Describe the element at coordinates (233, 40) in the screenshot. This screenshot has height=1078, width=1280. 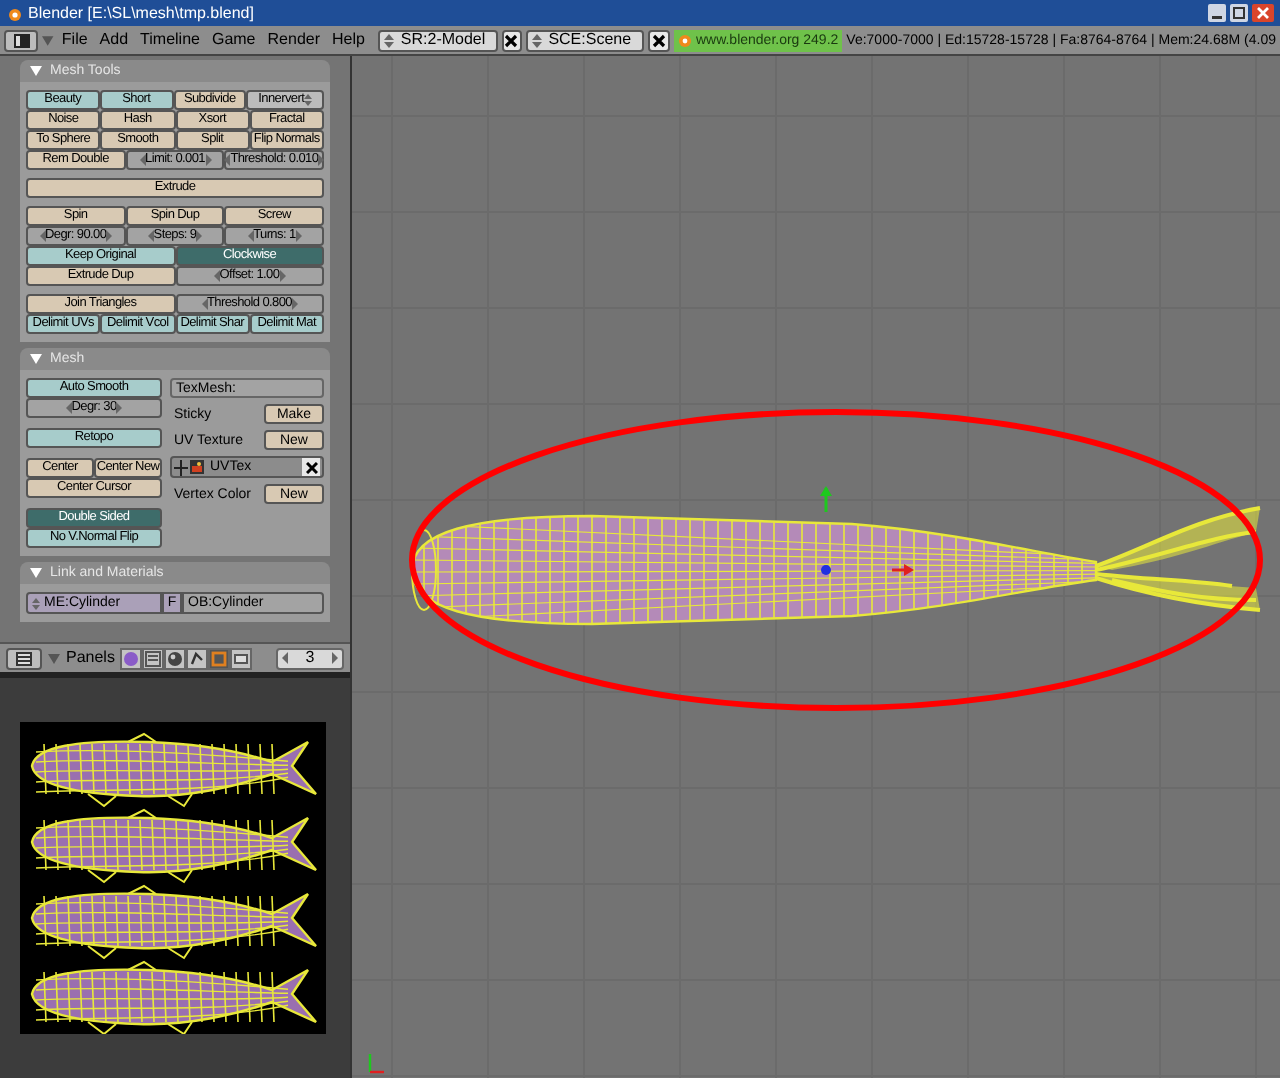
I see `menu-item: Game` at that location.